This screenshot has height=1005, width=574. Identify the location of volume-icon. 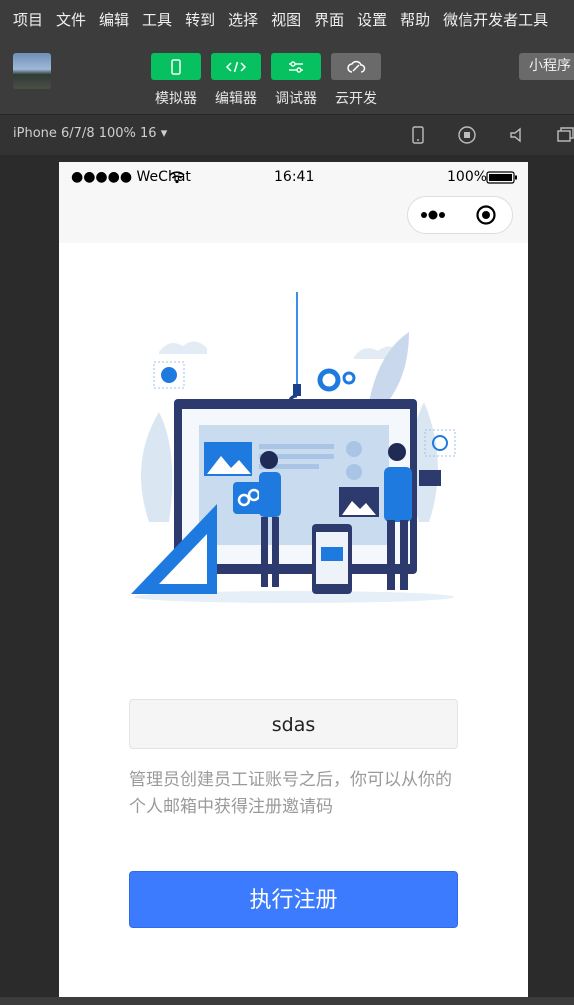
(517, 135).